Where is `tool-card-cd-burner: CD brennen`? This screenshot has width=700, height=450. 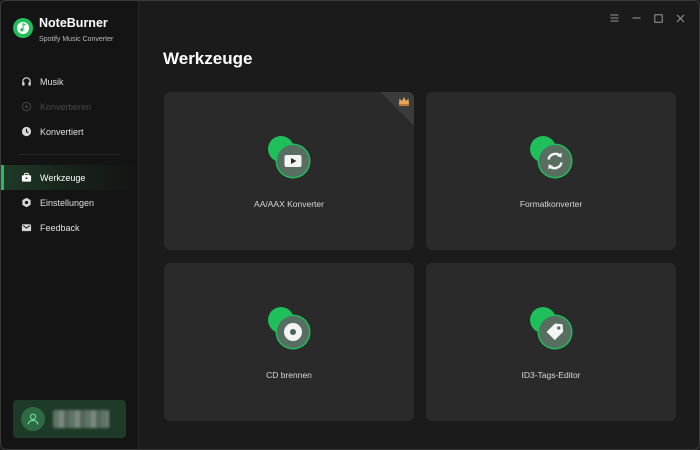 tool-card-cd-burner: CD brennen is located at coordinates (289, 342).